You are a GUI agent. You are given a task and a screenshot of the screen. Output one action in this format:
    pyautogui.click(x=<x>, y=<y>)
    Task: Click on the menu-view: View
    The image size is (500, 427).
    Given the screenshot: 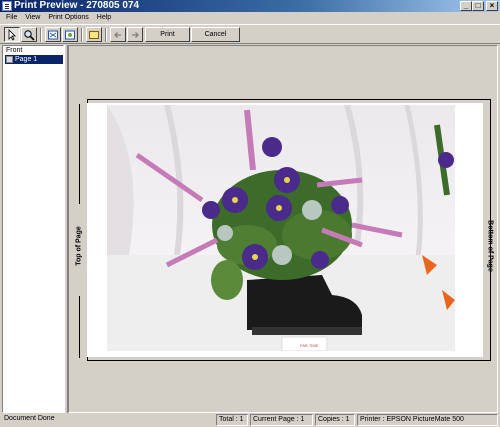 What is the action you would take?
    pyautogui.click(x=32, y=18)
    